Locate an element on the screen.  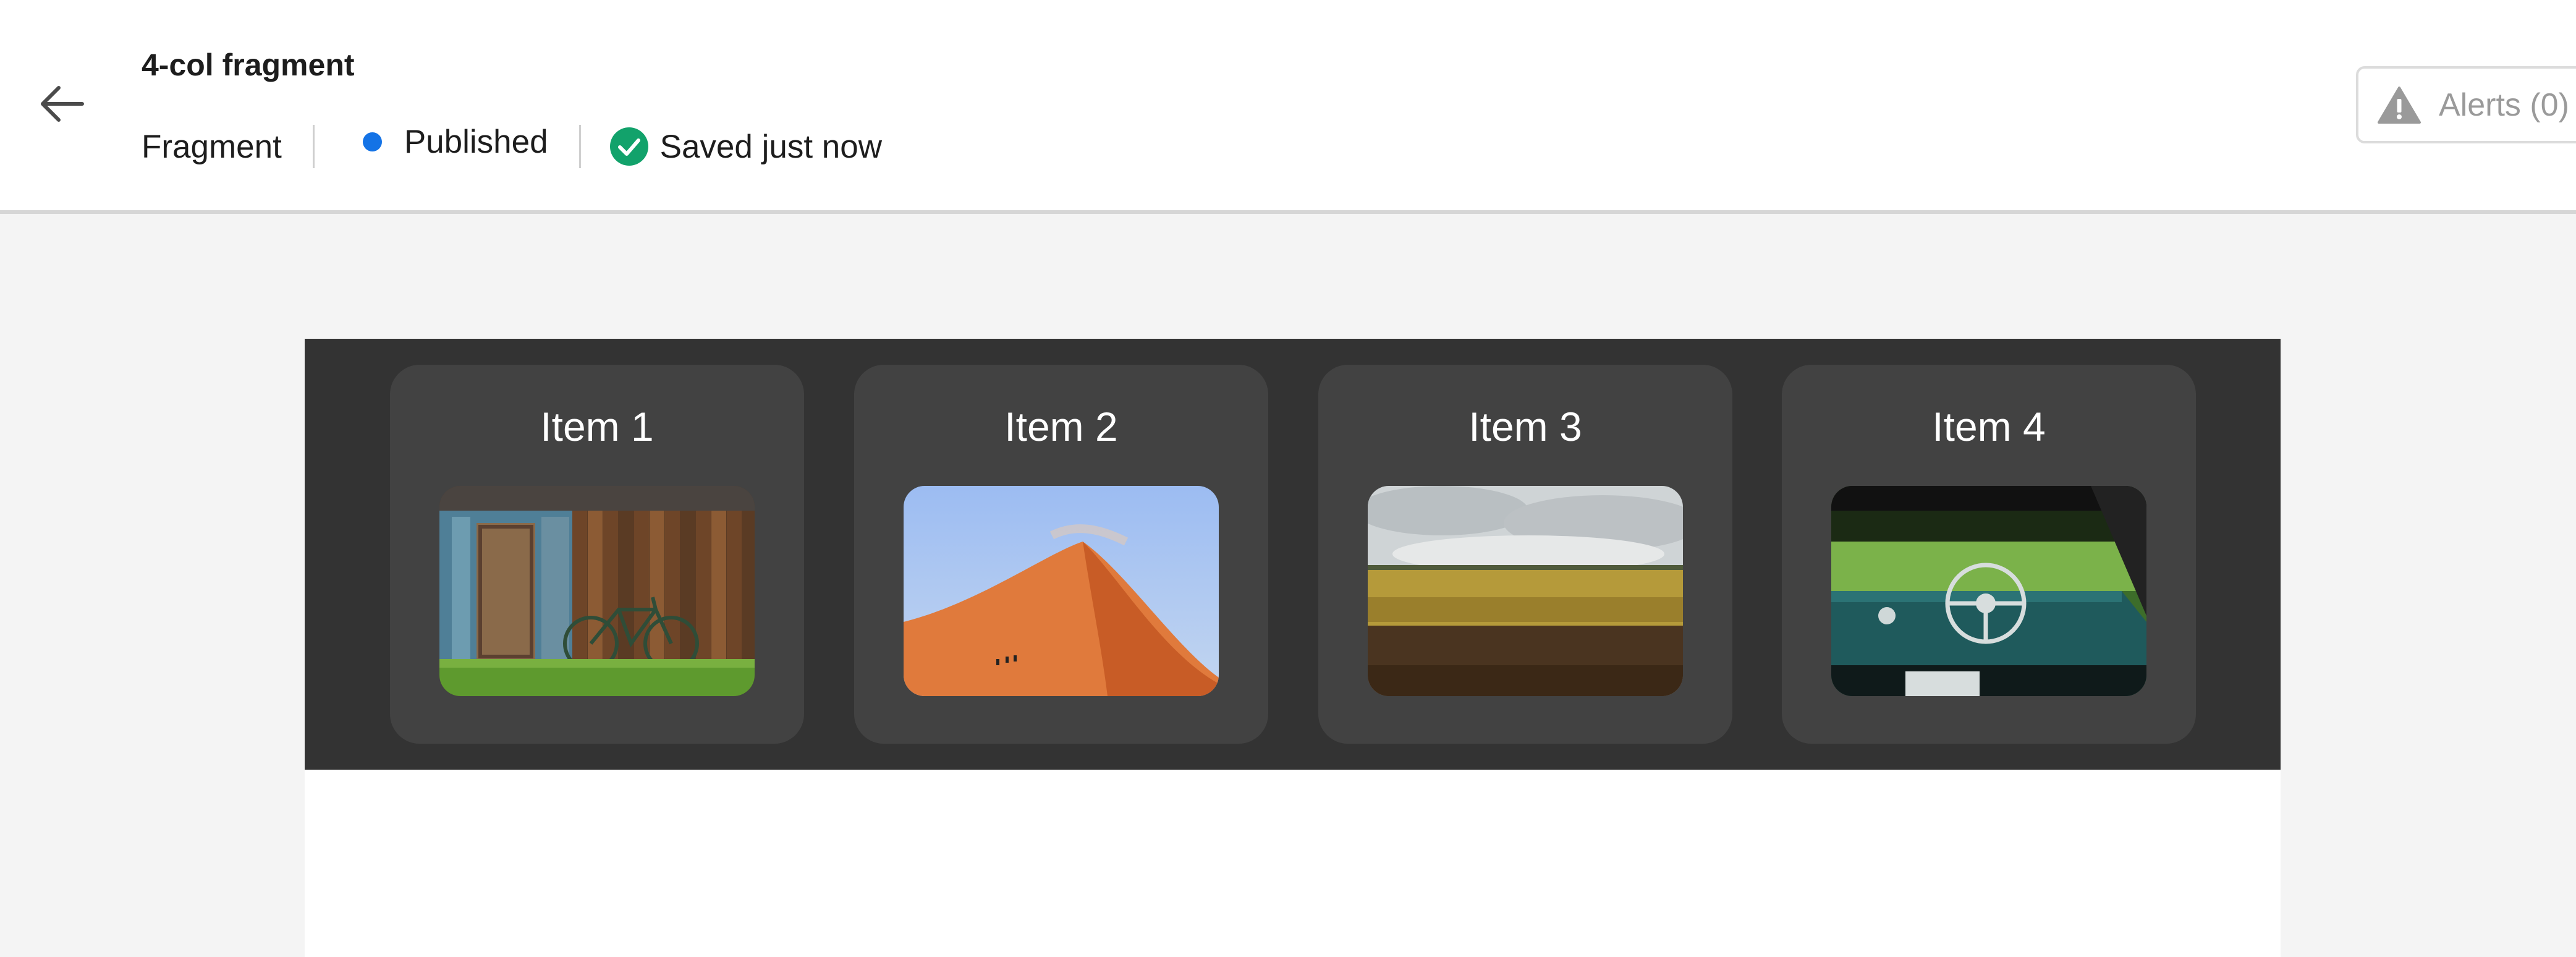
item-title: Item 3 is located at coordinates (1525, 426).